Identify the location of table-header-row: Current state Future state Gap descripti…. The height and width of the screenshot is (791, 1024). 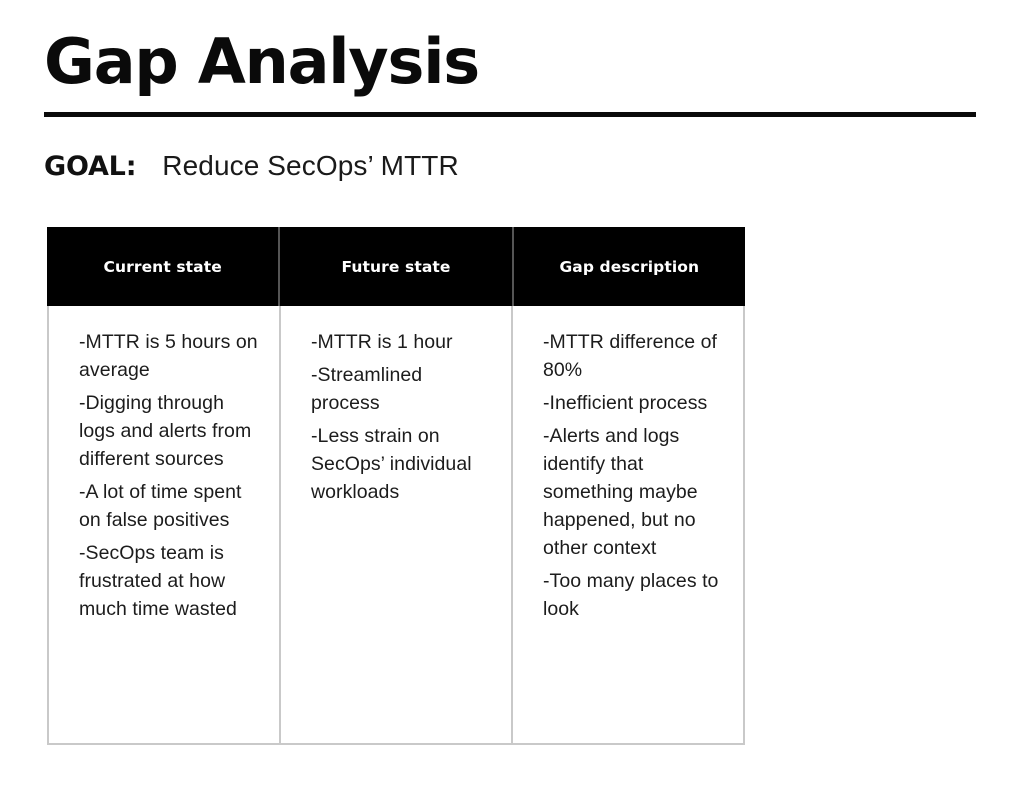
(396, 266).